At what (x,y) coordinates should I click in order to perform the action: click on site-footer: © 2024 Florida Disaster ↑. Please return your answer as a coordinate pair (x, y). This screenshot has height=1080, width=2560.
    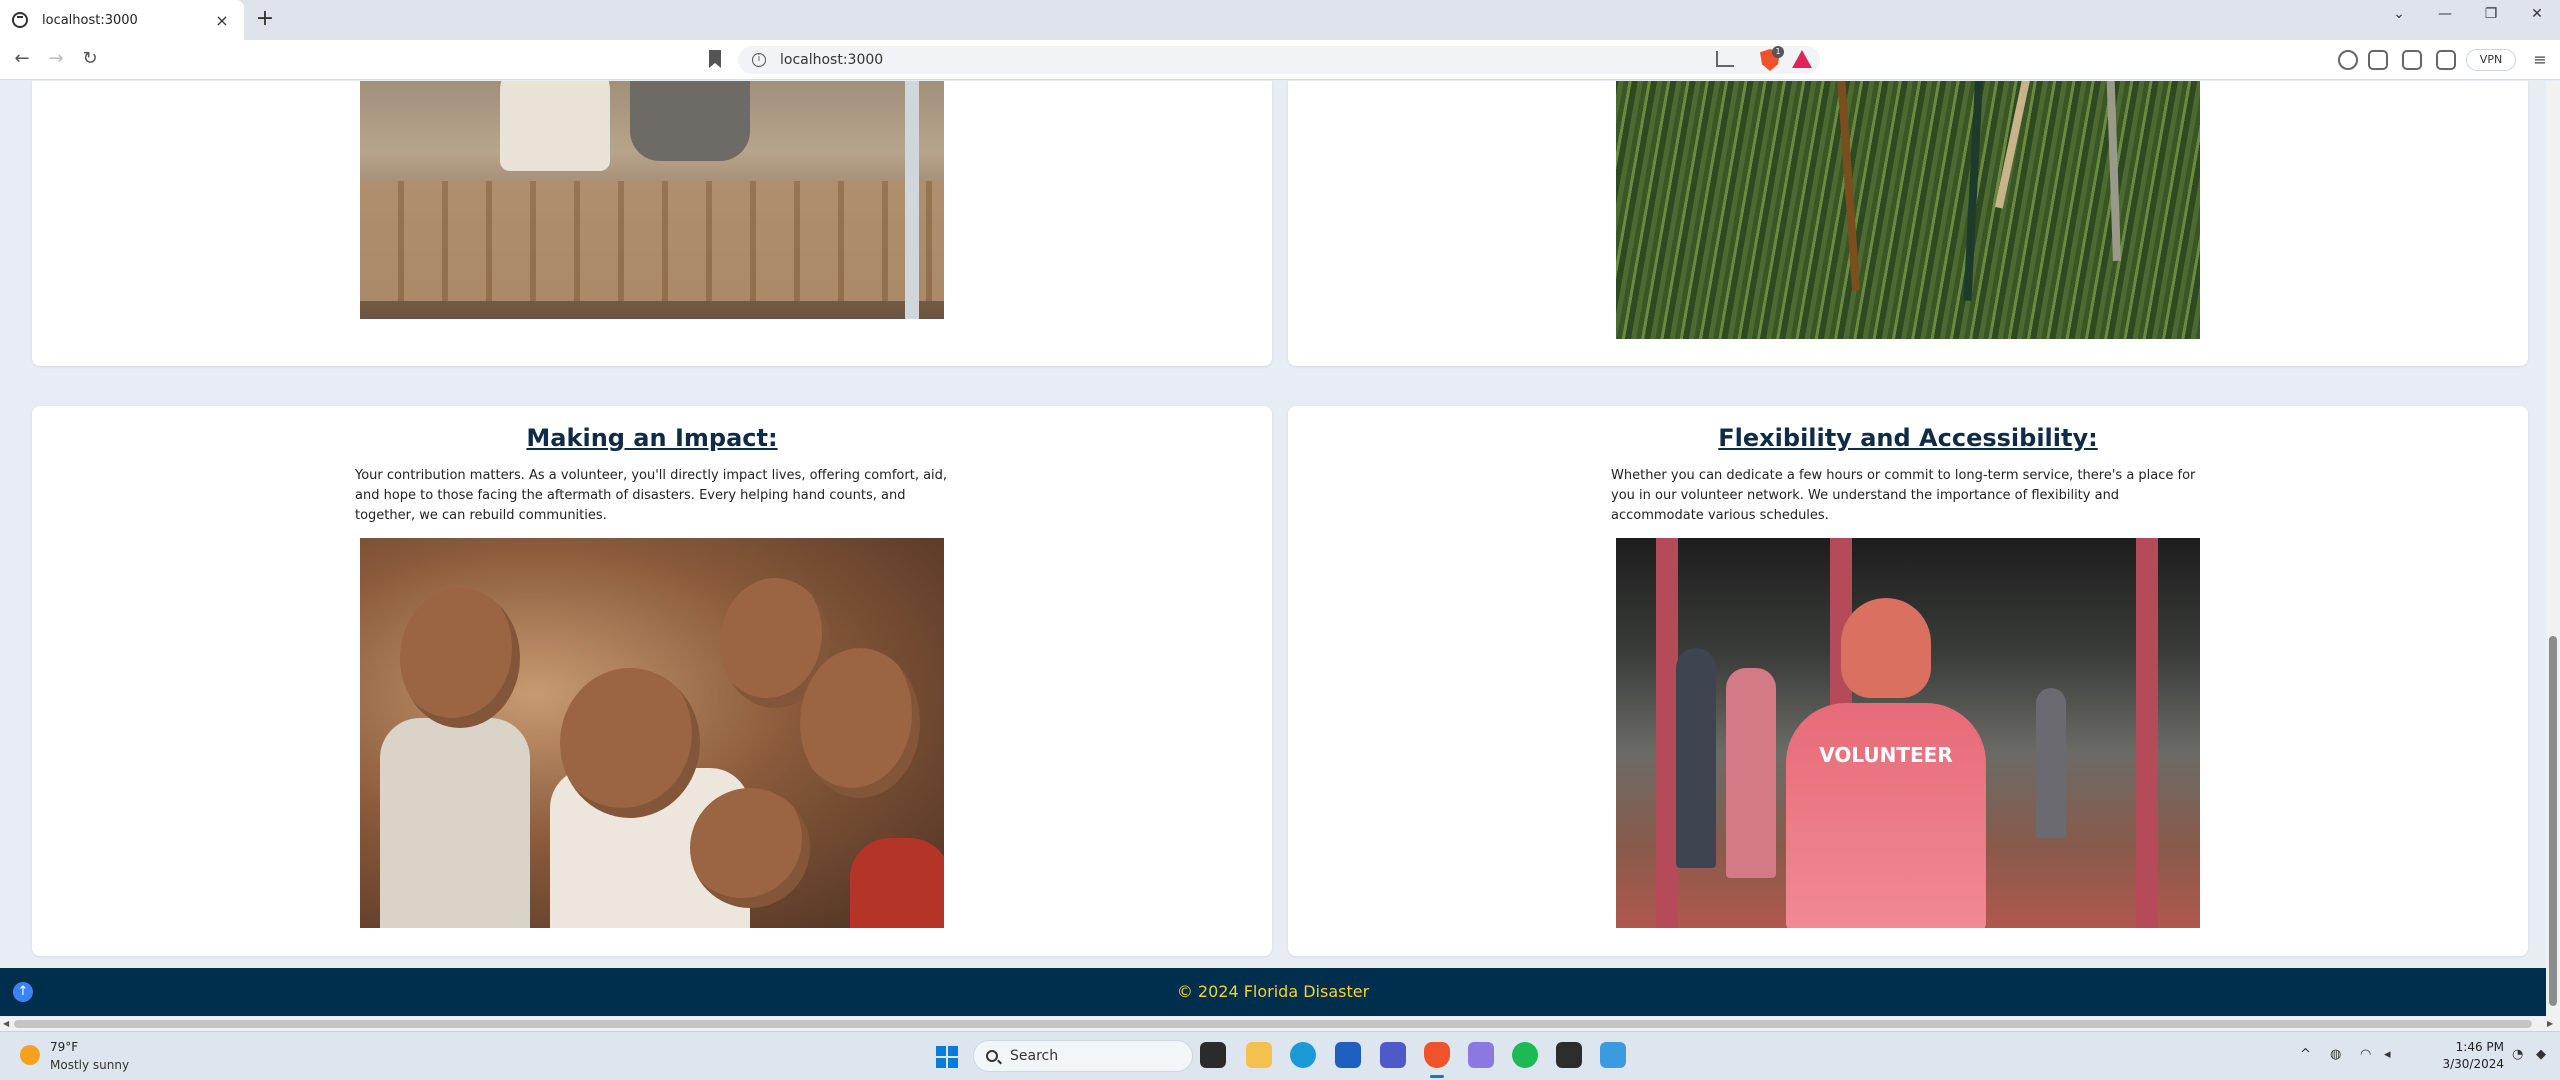
    Looking at the image, I should click on (1273, 992).